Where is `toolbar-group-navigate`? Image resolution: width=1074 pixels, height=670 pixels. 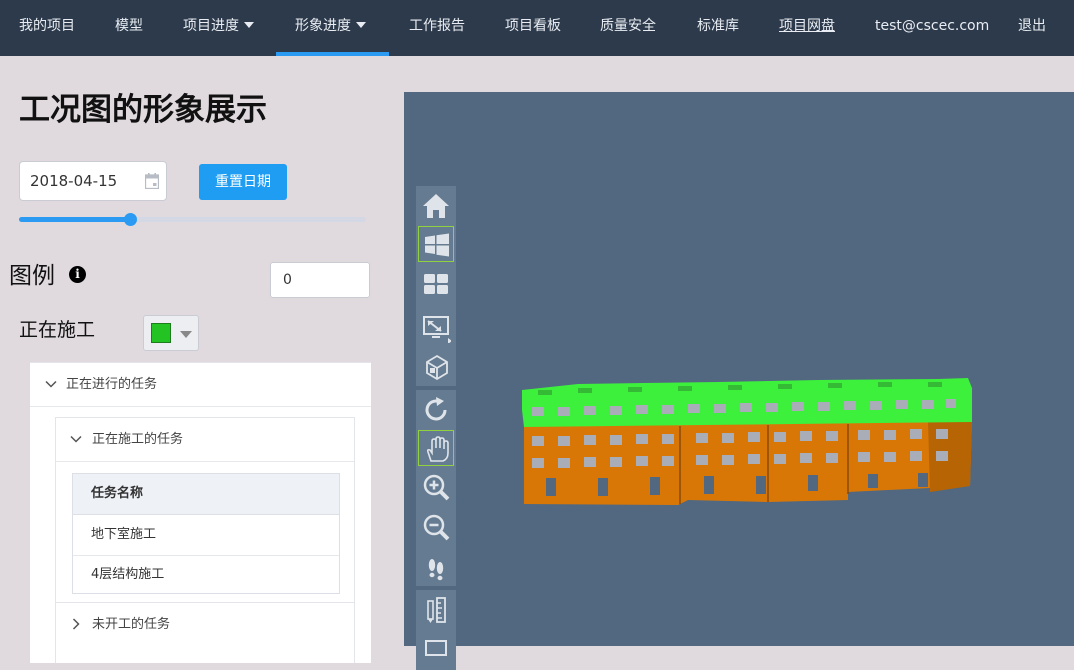
toolbar-group-navigate is located at coordinates (436, 488).